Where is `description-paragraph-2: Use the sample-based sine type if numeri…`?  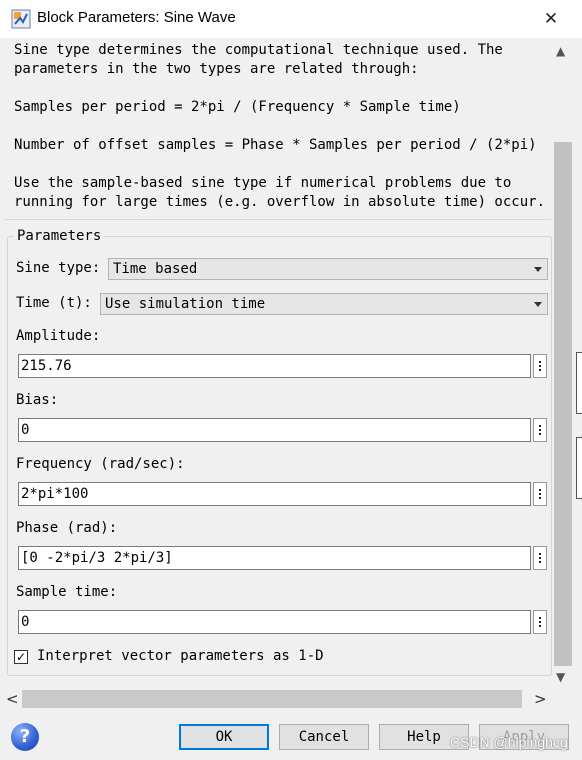
description-paragraph-2: Use the sample-based sine type if numeri… is located at coordinates (280, 192).